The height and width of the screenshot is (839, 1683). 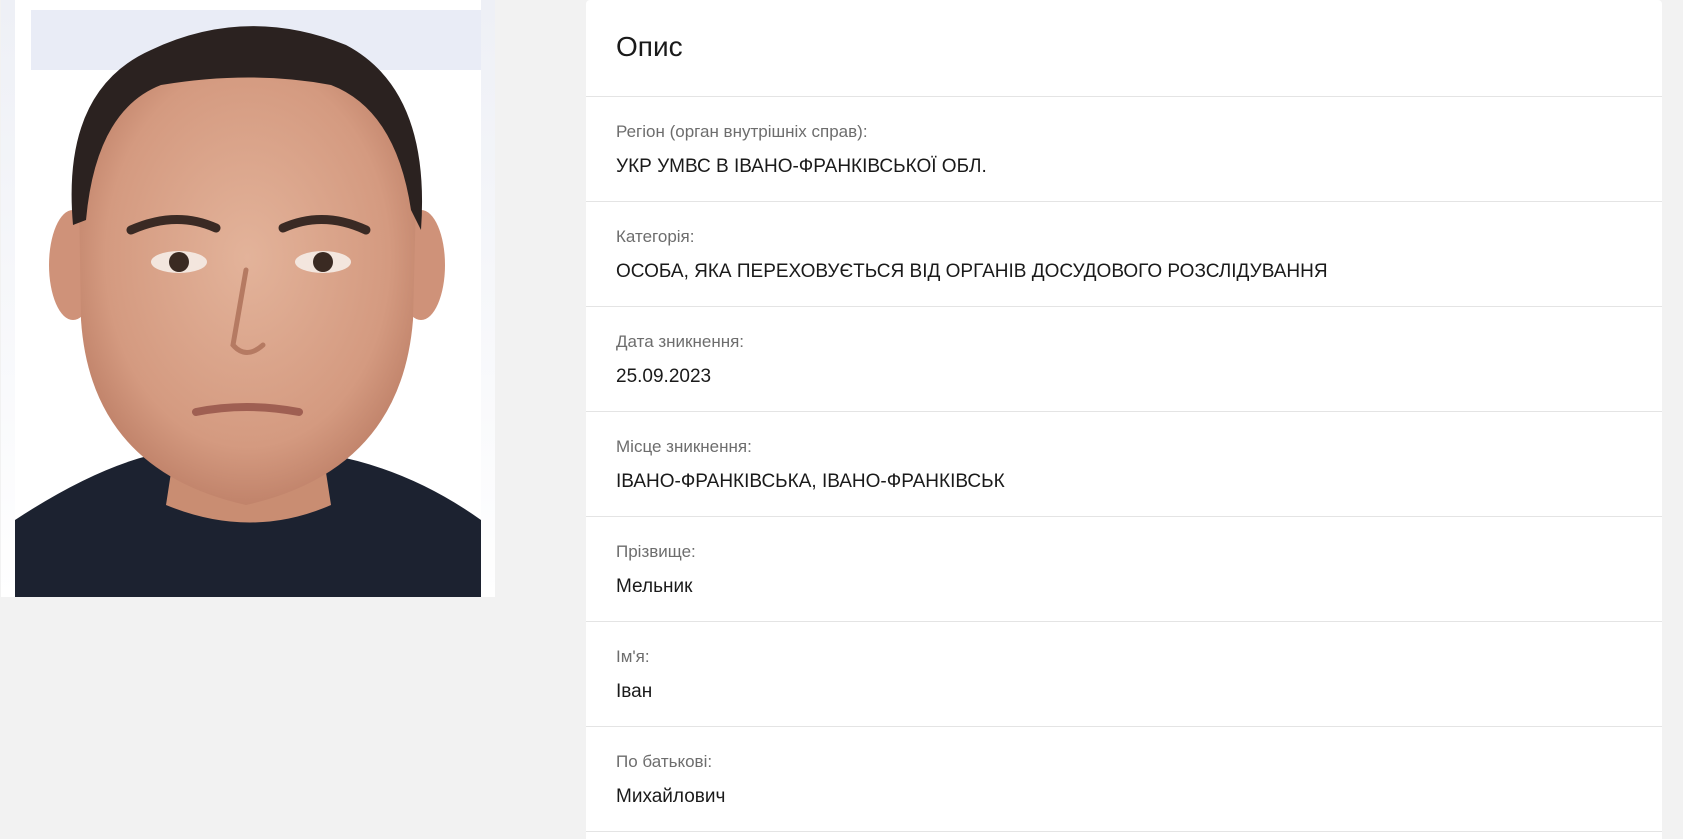 I want to click on field-first-name: Ім'я: Іван, so click(x=1124, y=674).